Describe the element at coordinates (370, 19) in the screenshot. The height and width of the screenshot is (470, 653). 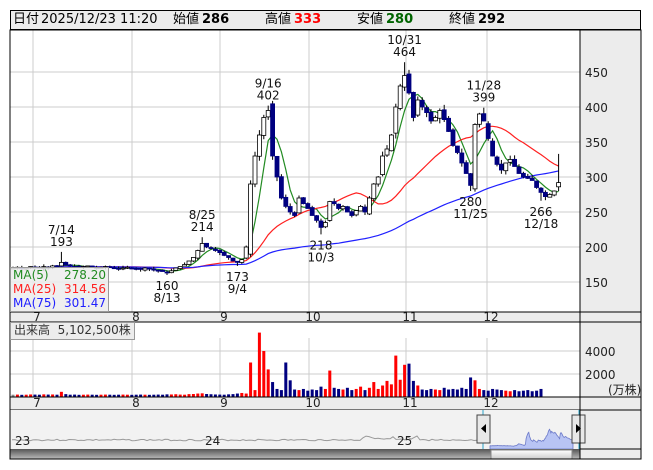
I see `low-label: 安値` at that location.